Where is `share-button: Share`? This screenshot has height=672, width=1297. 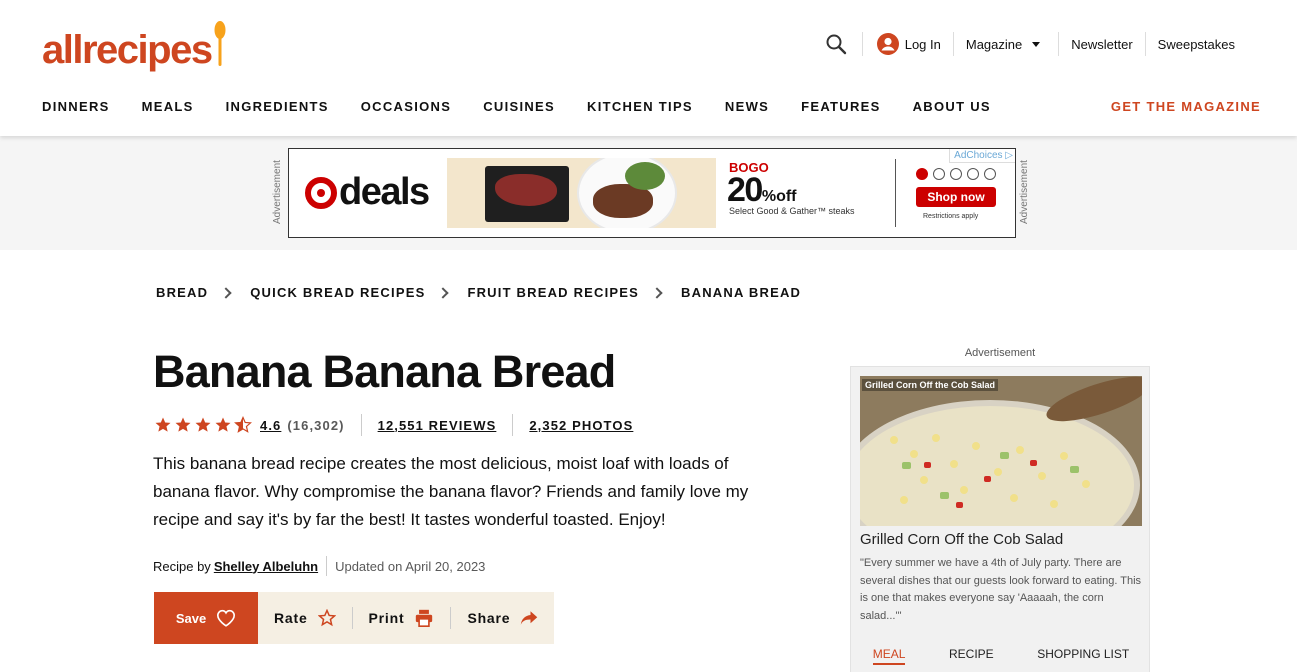
share-button: Share is located at coordinates (502, 618).